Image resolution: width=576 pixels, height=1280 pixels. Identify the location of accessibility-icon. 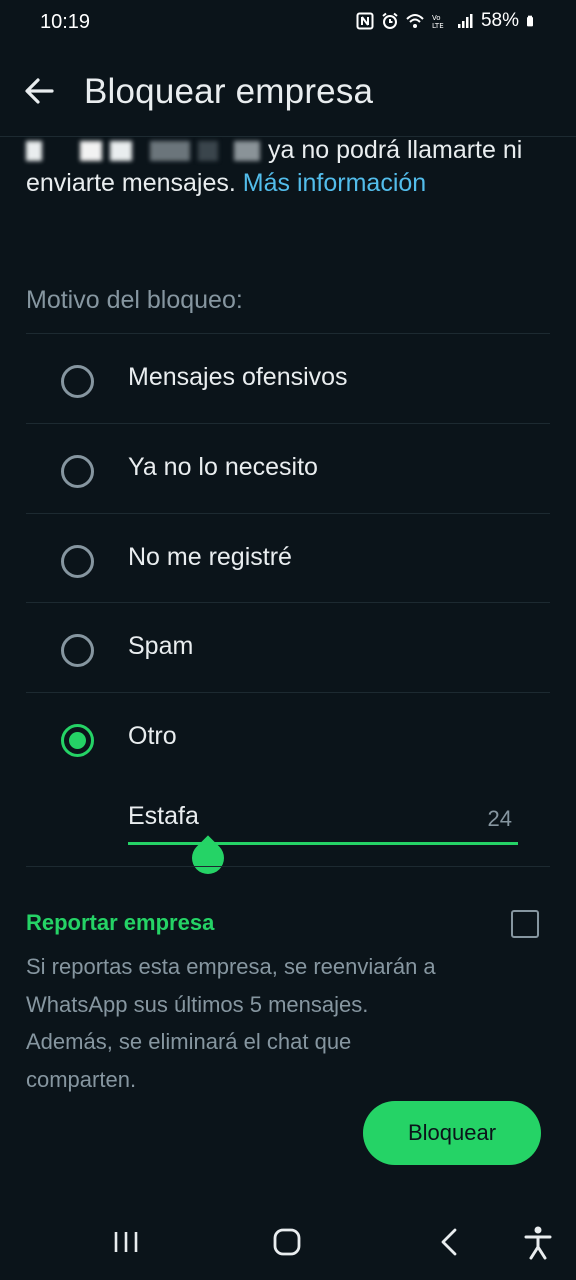
(538, 1242).